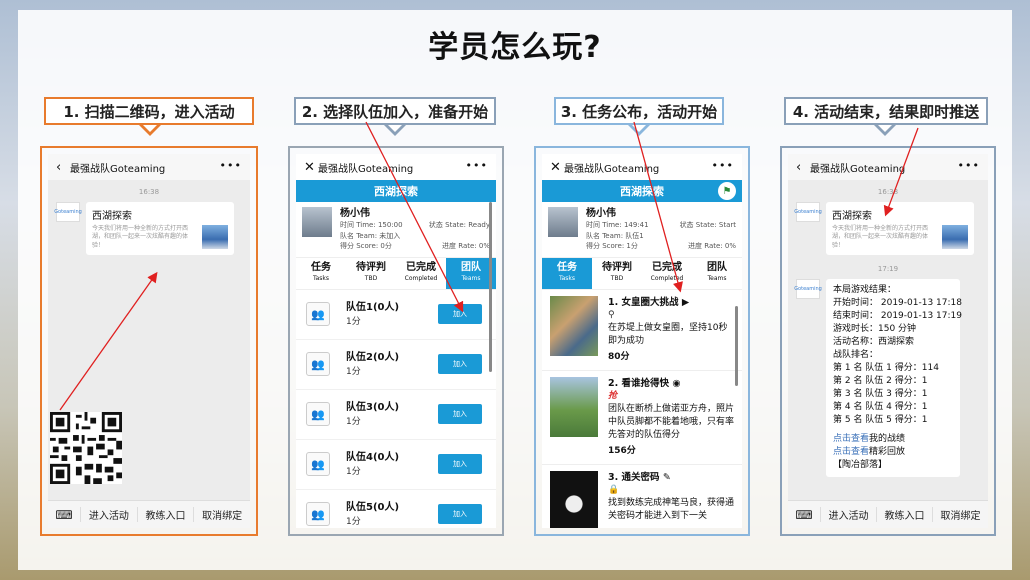 The image size is (1030, 580). I want to click on task-title: 3. 通关密码, so click(634, 477).